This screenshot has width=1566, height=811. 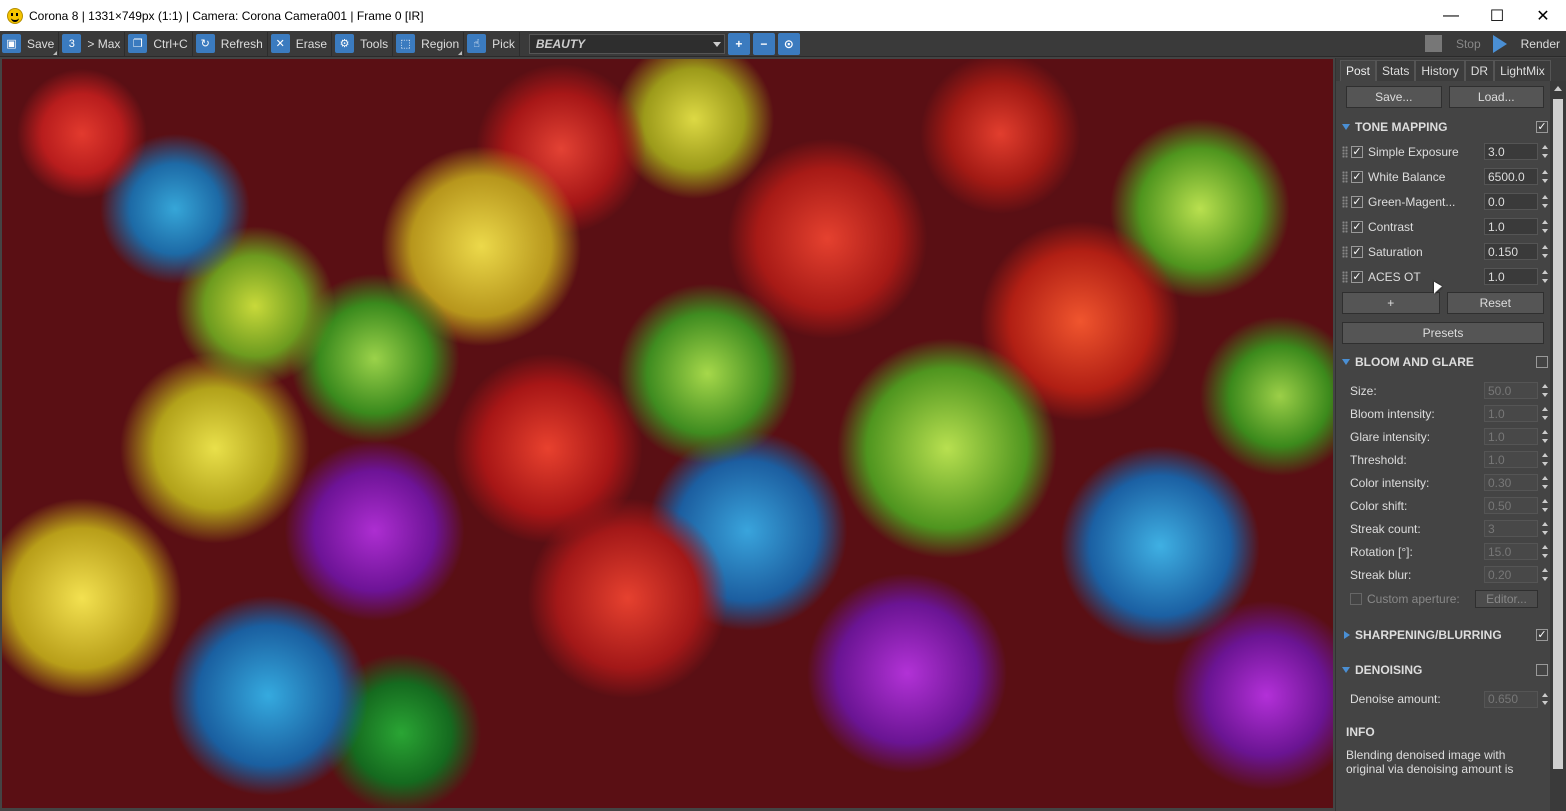 What do you see at coordinates (738, 43) in the screenshot?
I see `zoom-in-icon: +` at bounding box center [738, 43].